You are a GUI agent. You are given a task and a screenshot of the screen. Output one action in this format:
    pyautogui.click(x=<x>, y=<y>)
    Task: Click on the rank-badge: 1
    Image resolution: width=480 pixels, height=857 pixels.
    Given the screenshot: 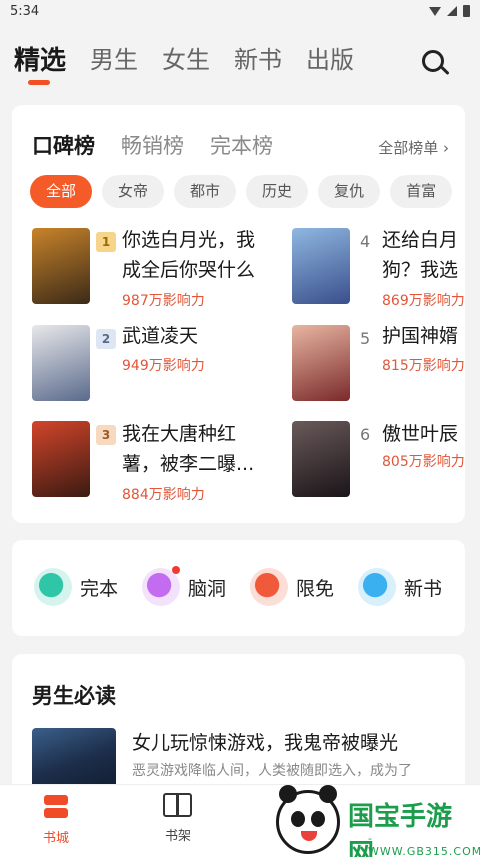 What is the action you would take?
    pyautogui.click(x=106, y=242)
    